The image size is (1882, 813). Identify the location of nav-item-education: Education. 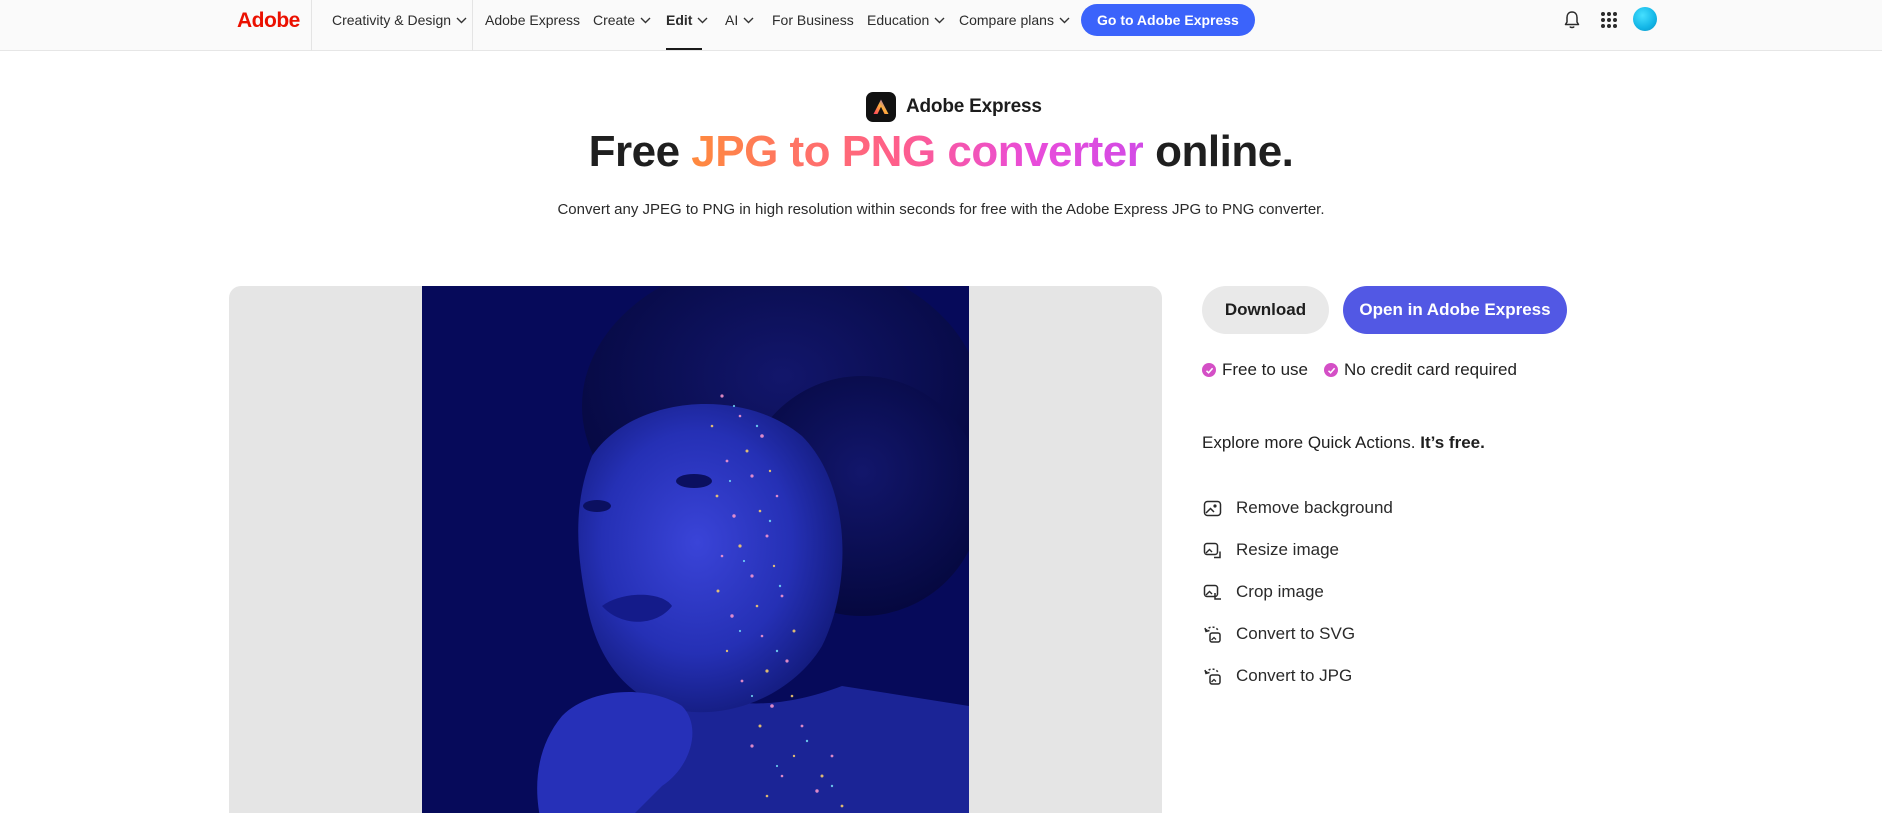
(906, 20).